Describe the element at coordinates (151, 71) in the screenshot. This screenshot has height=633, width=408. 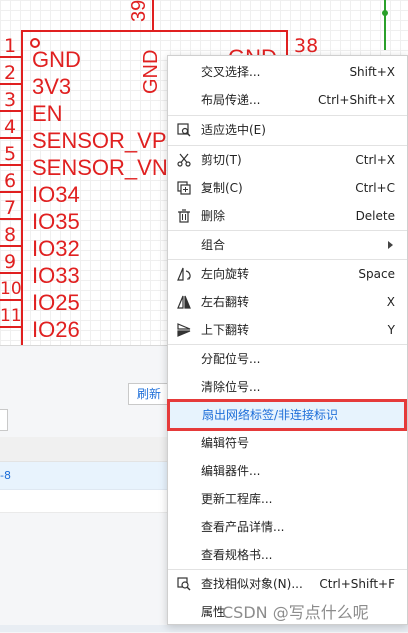
I see `rotated-gnd-label: GND` at that location.